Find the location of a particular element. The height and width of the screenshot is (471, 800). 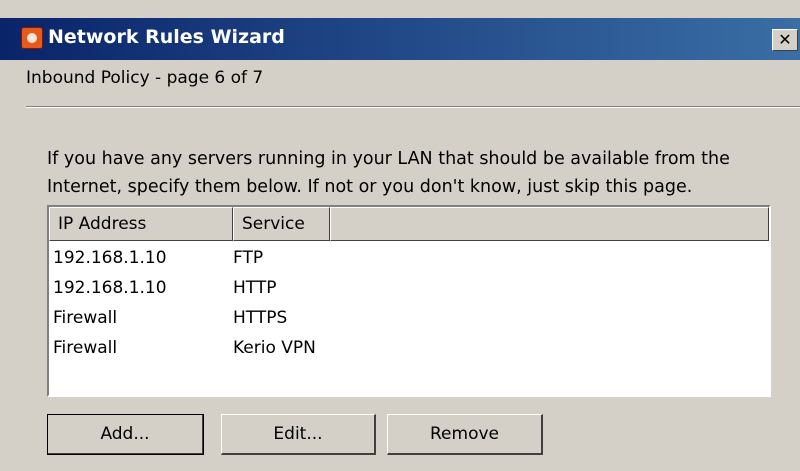

close-button: ✕ is located at coordinates (785, 40).